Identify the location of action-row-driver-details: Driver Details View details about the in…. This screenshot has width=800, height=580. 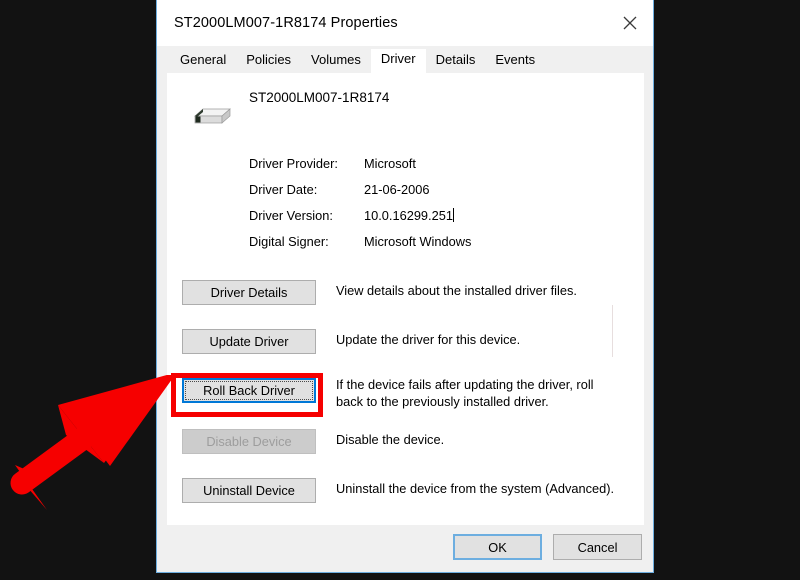
(405, 301).